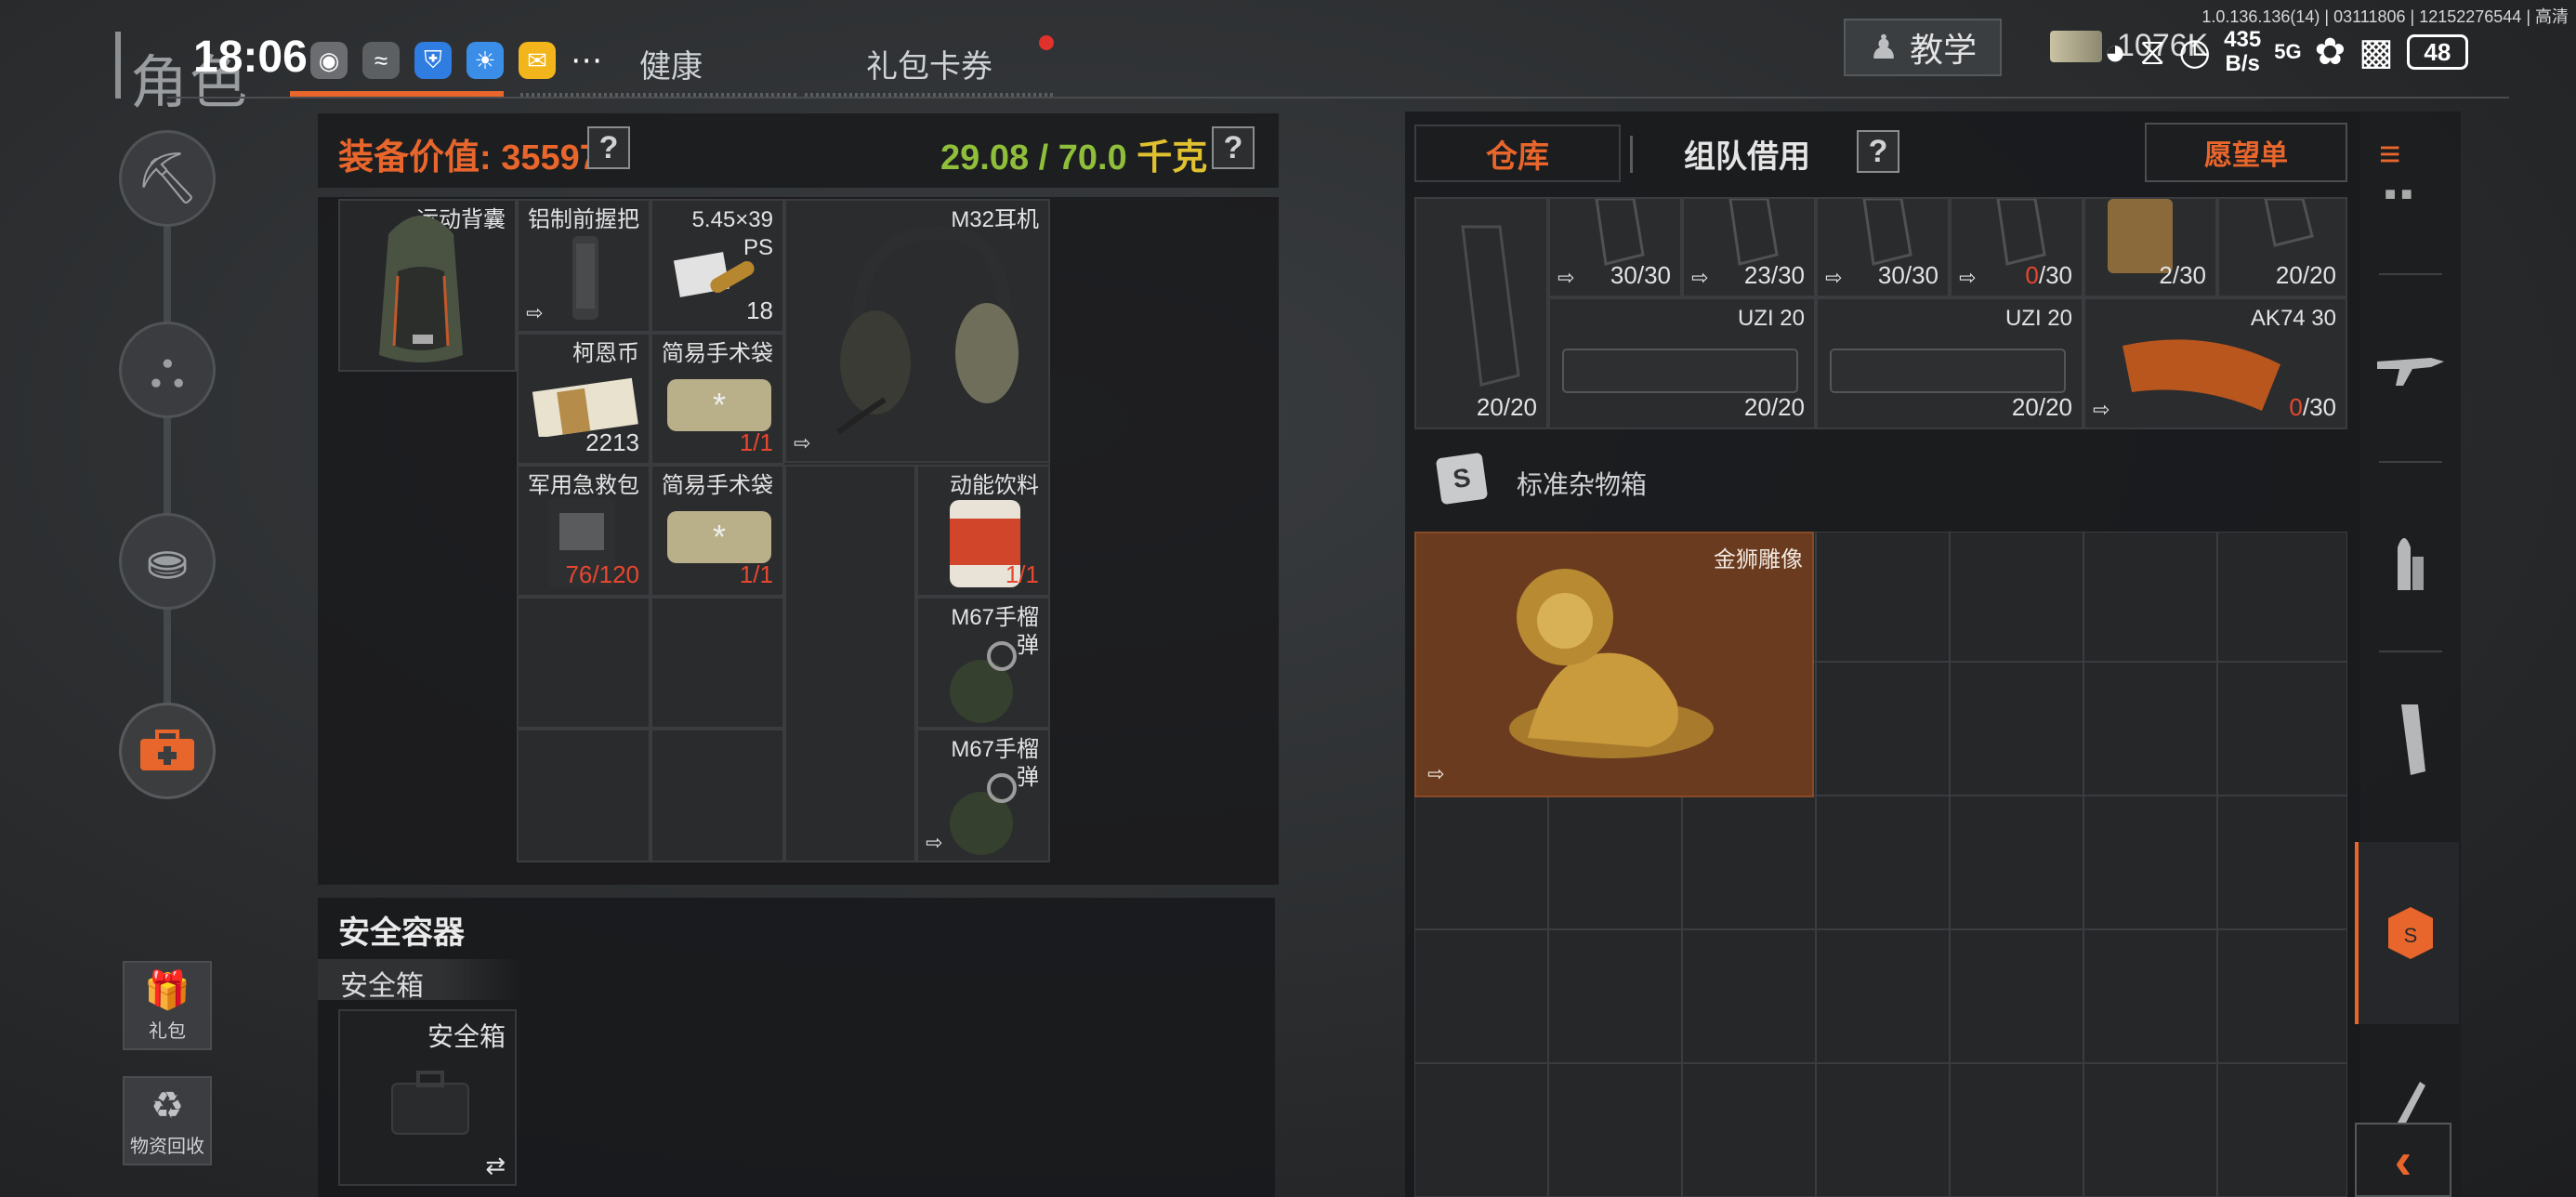 The height and width of the screenshot is (1197, 2576). What do you see at coordinates (671, 63) in the screenshot?
I see `tab-health: 健康` at bounding box center [671, 63].